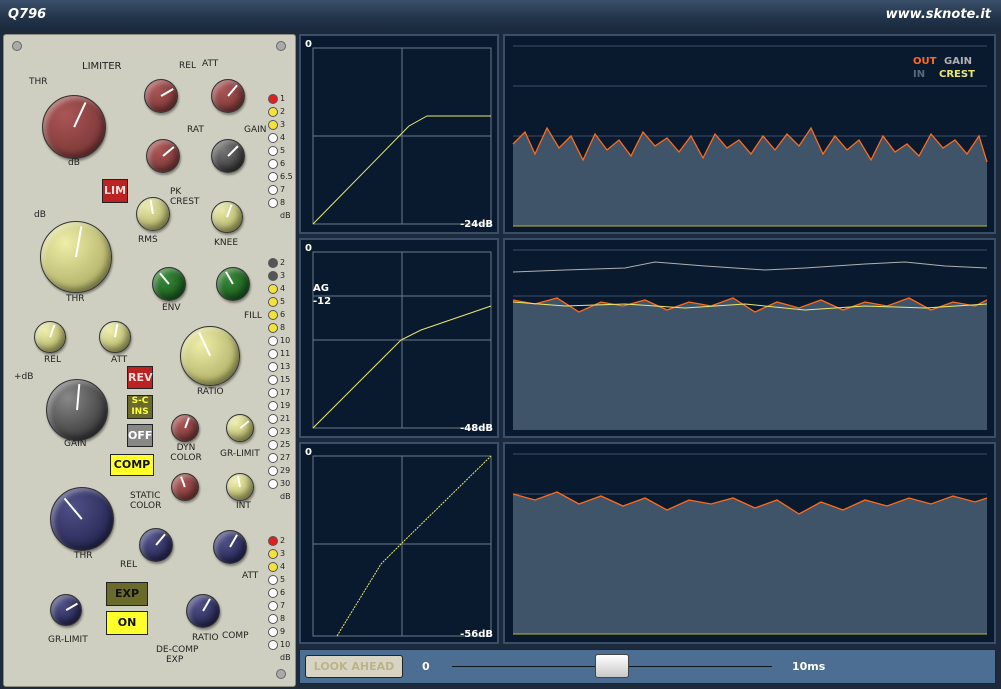 The height and width of the screenshot is (689, 1001). I want to click on comp-led-label: 8, so click(283, 327).